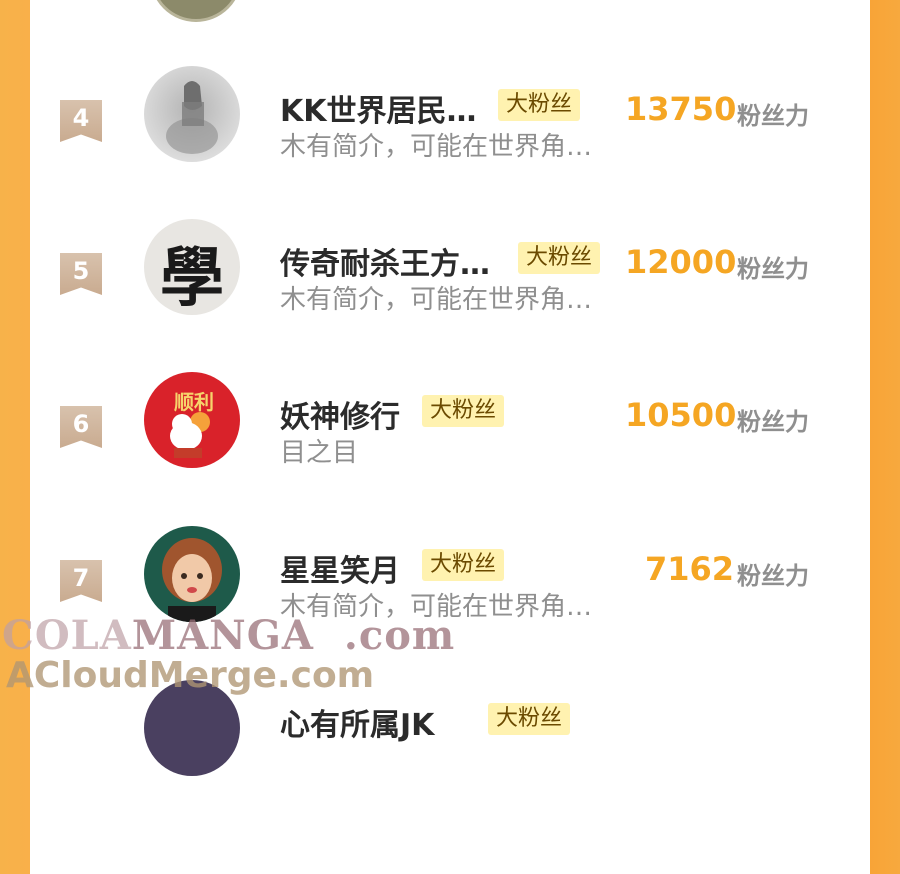  I want to click on fan-score: 10500, so click(681, 415).